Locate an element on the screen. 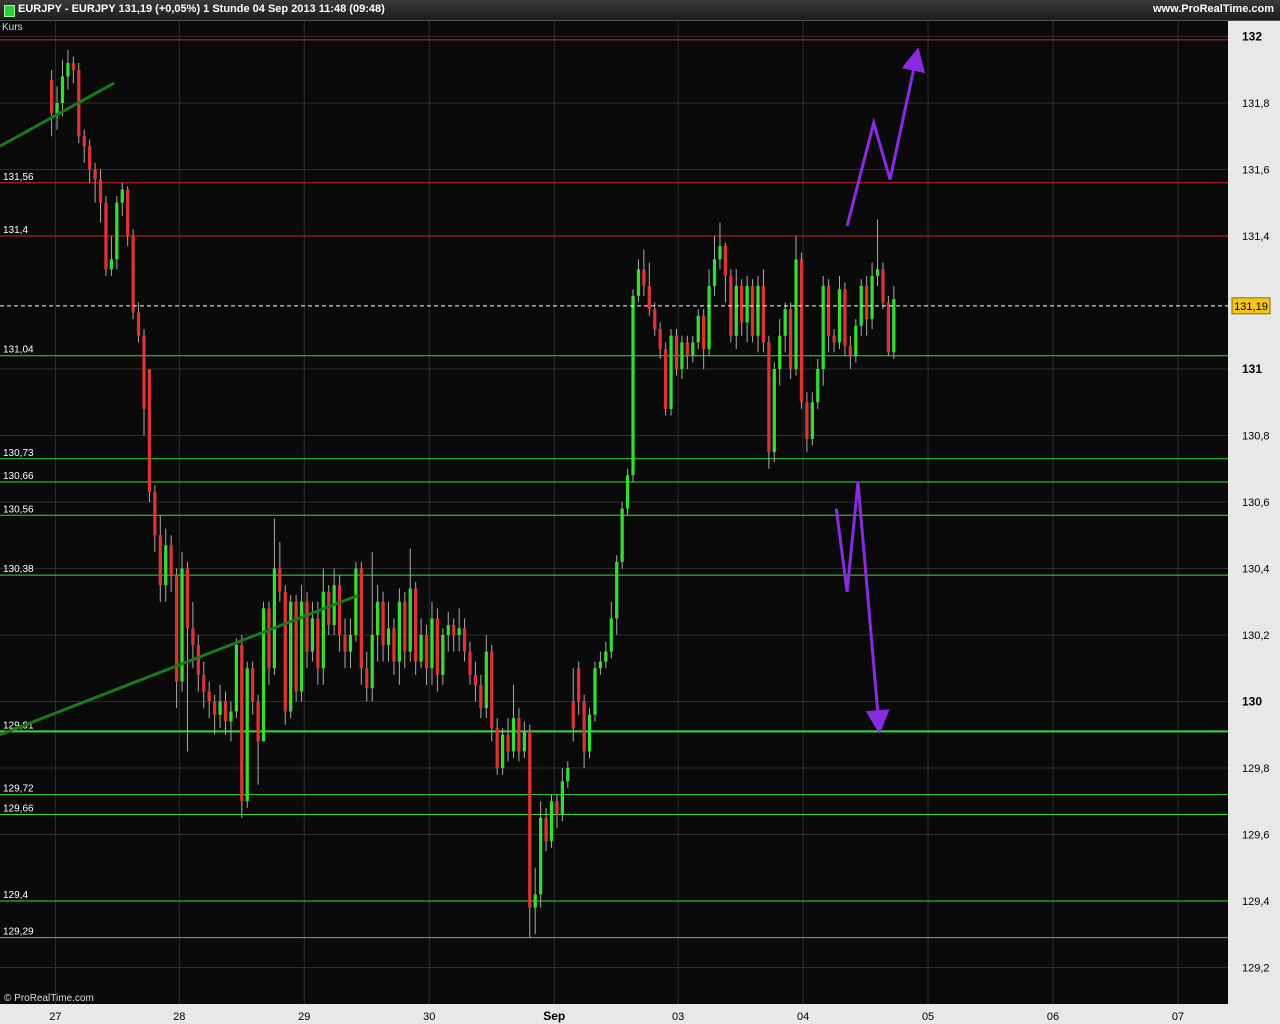 This screenshot has width=1280, height=1024. y-tick-label: 131,6 is located at coordinates (1256, 171).